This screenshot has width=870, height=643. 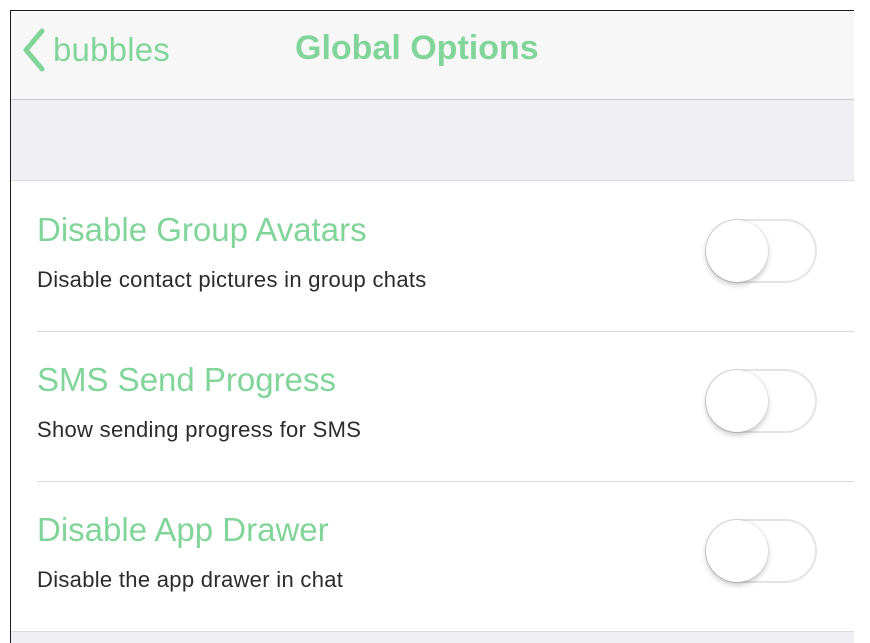 I want to click on navigation-bar: bubbles Global Options, so click(x=432, y=55).